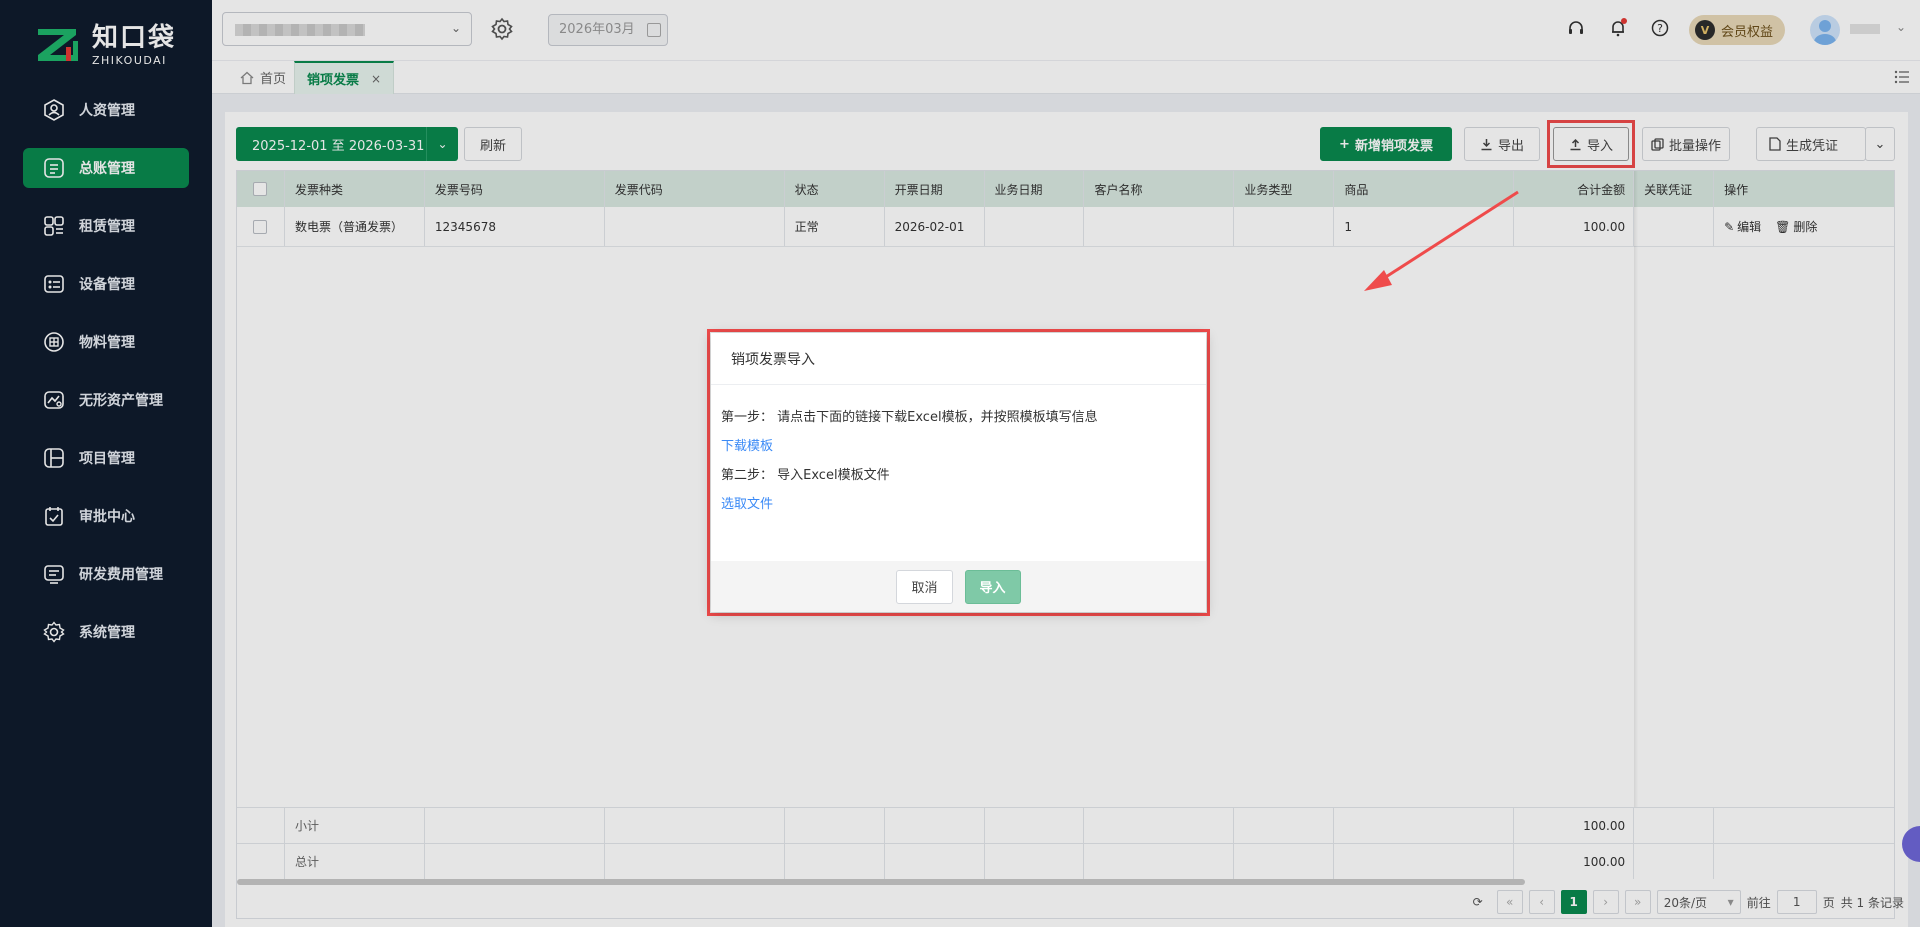  What do you see at coordinates (958, 446) in the screenshot?
I see `download-template-link: 下载模板` at bounding box center [958, 446].